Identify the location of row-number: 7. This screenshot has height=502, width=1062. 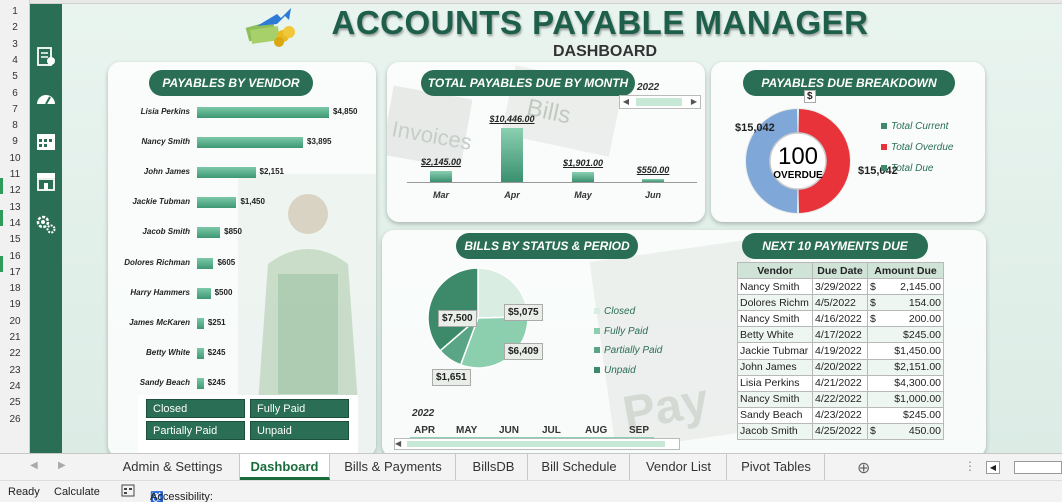
(15, 110).